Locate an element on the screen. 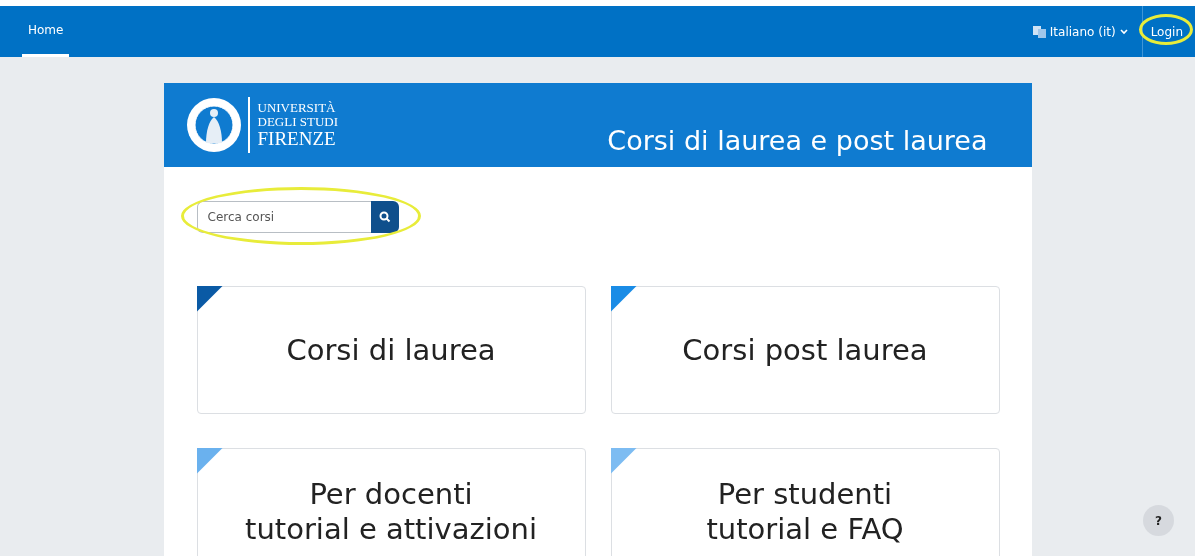 The width and height of the screenshot is (1195, 556). search-button is located at coordinates (384, 217).